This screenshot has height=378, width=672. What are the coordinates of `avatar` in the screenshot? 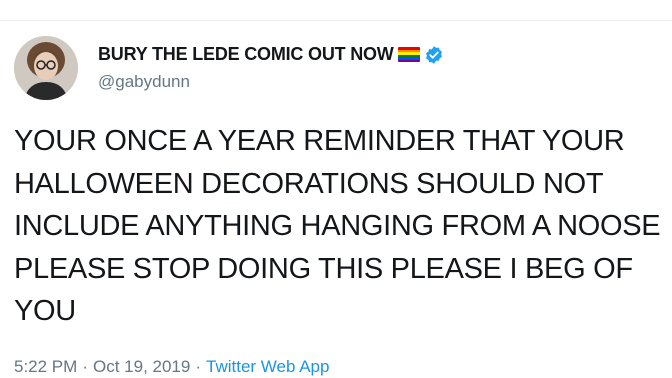 It's located at (46, 68).